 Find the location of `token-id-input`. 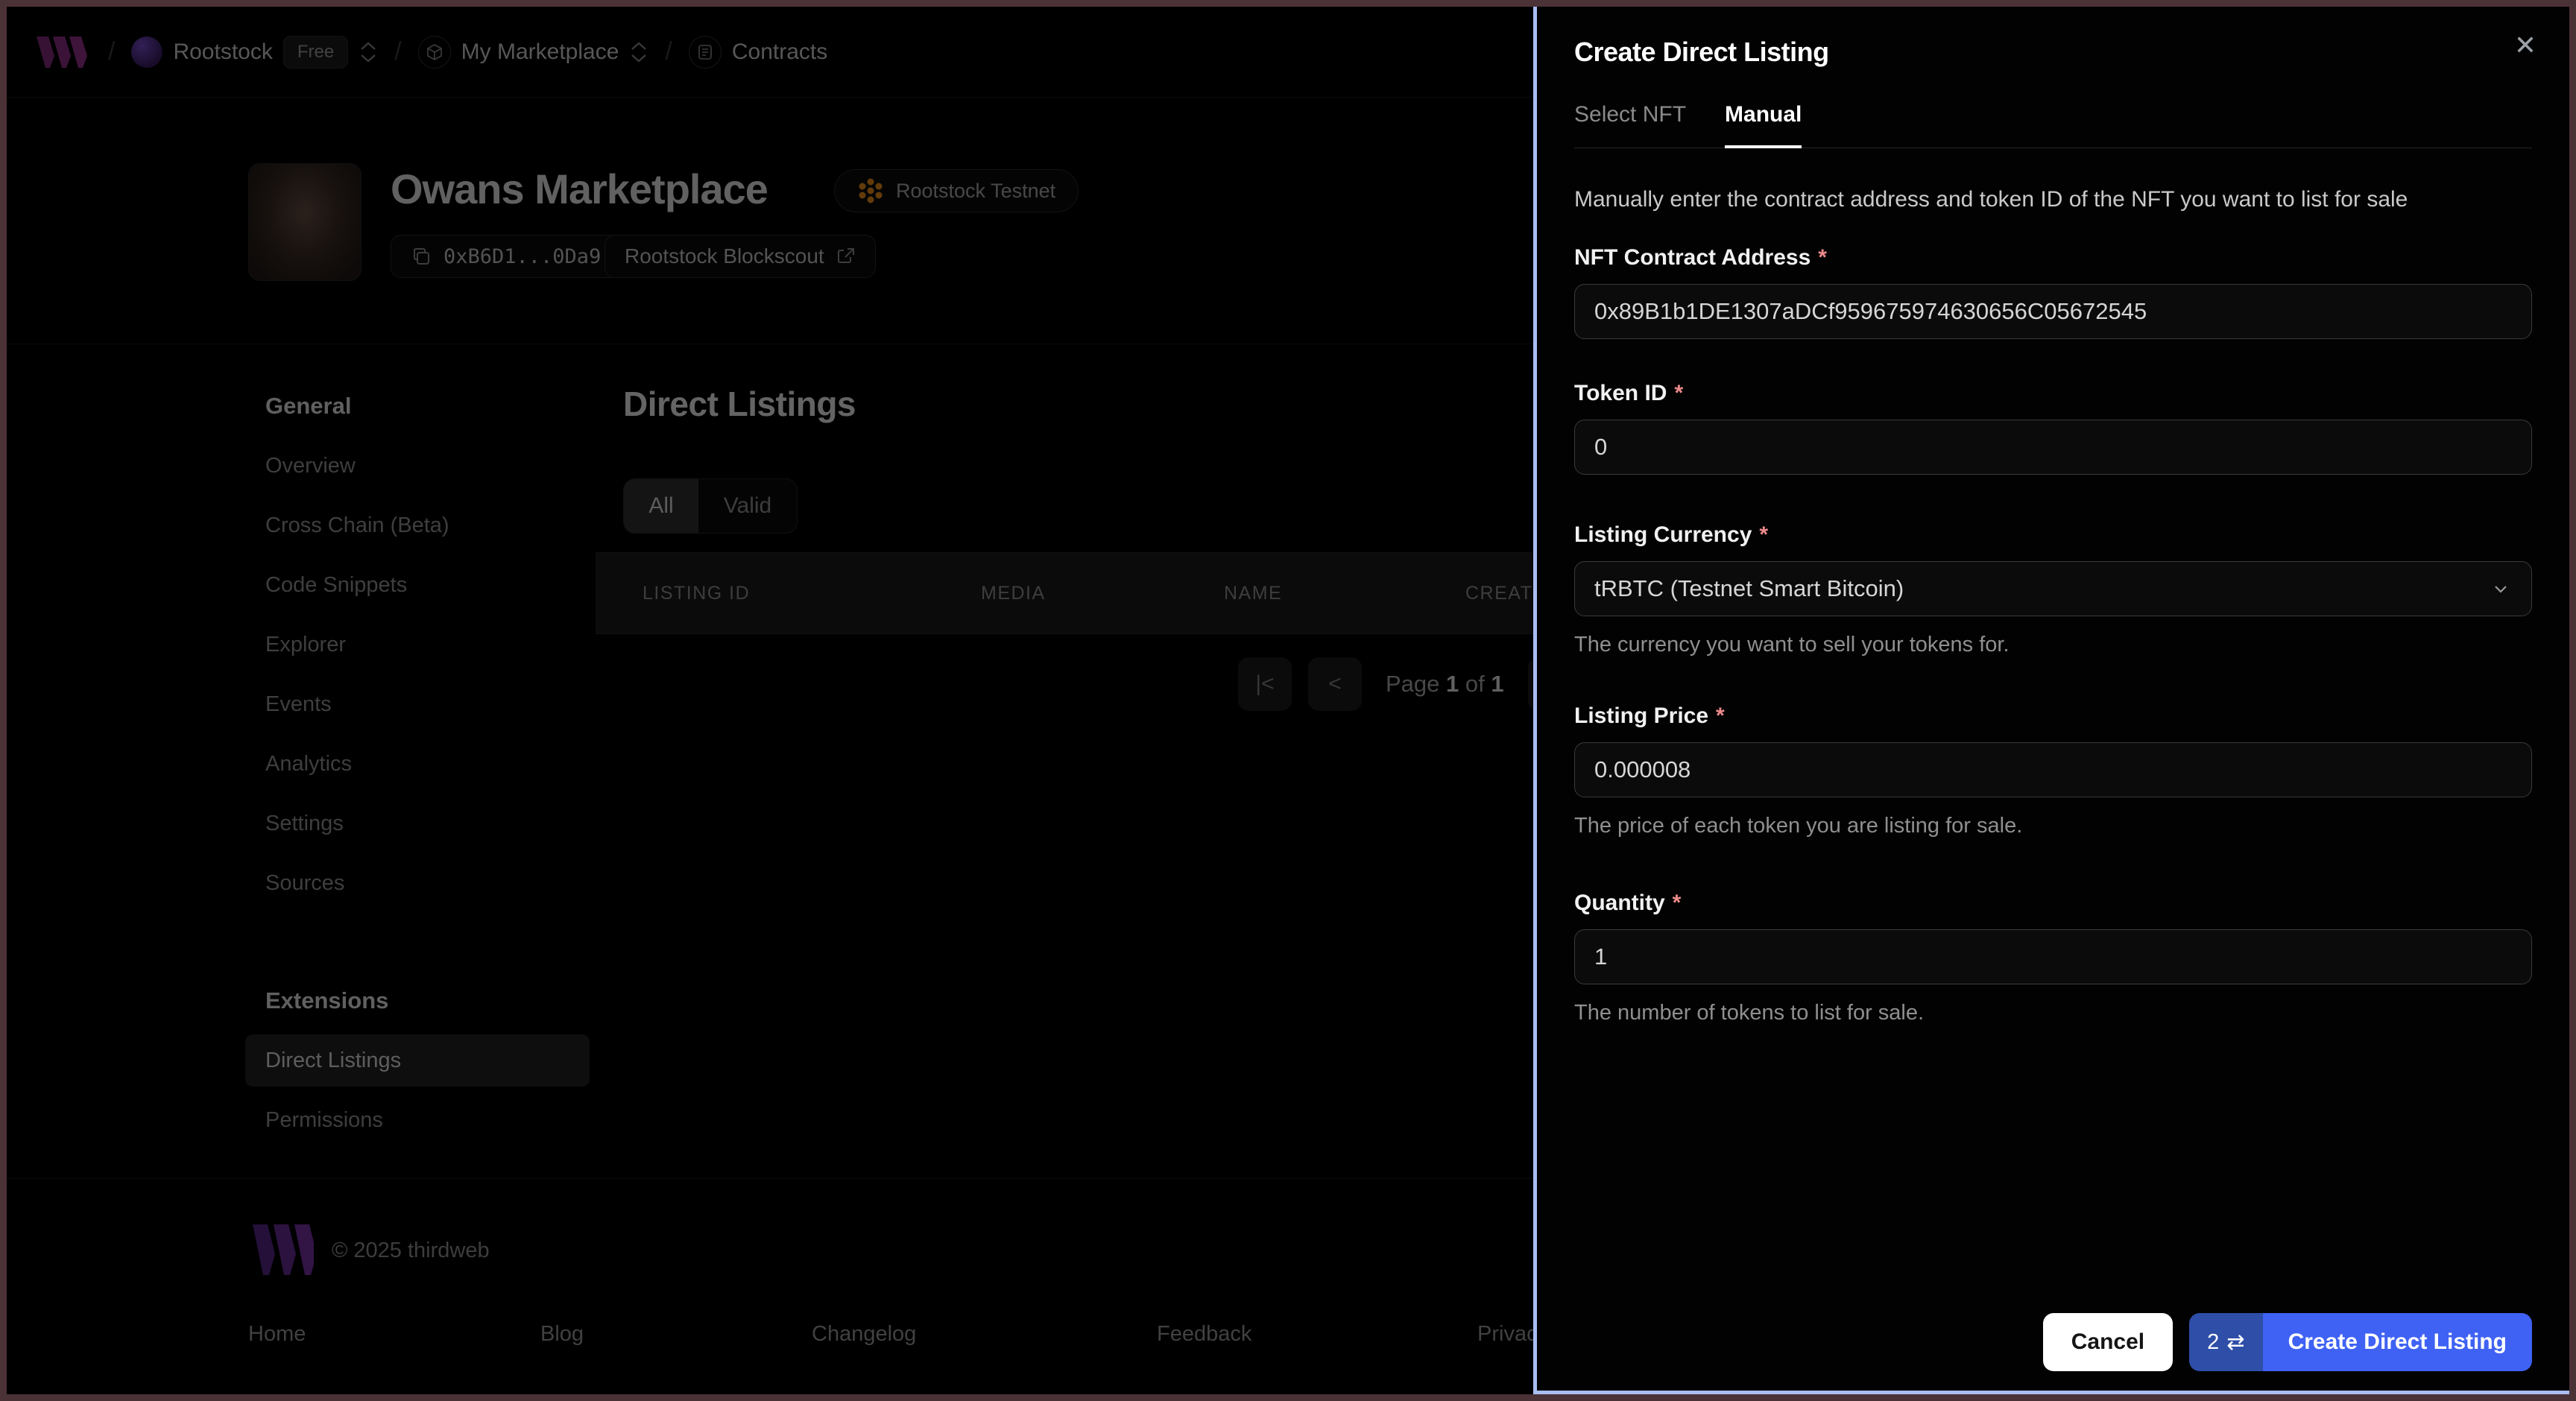

token-id-input is located at coordinates (2053, 447).